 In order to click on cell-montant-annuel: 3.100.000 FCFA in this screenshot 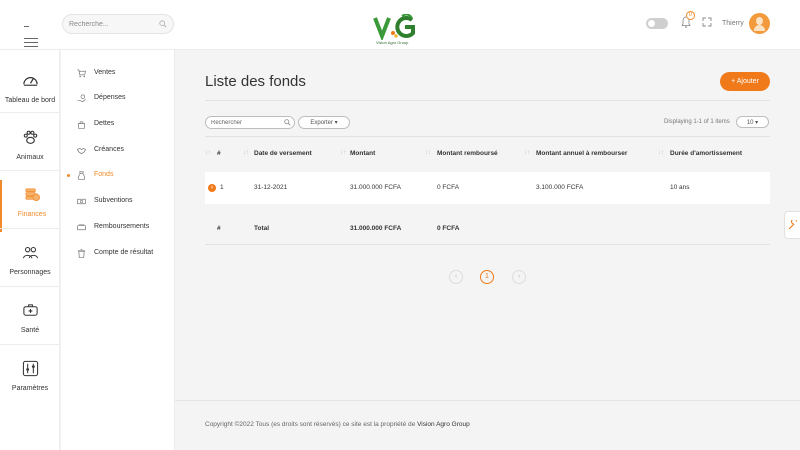, I will do `click(560, 187)`.